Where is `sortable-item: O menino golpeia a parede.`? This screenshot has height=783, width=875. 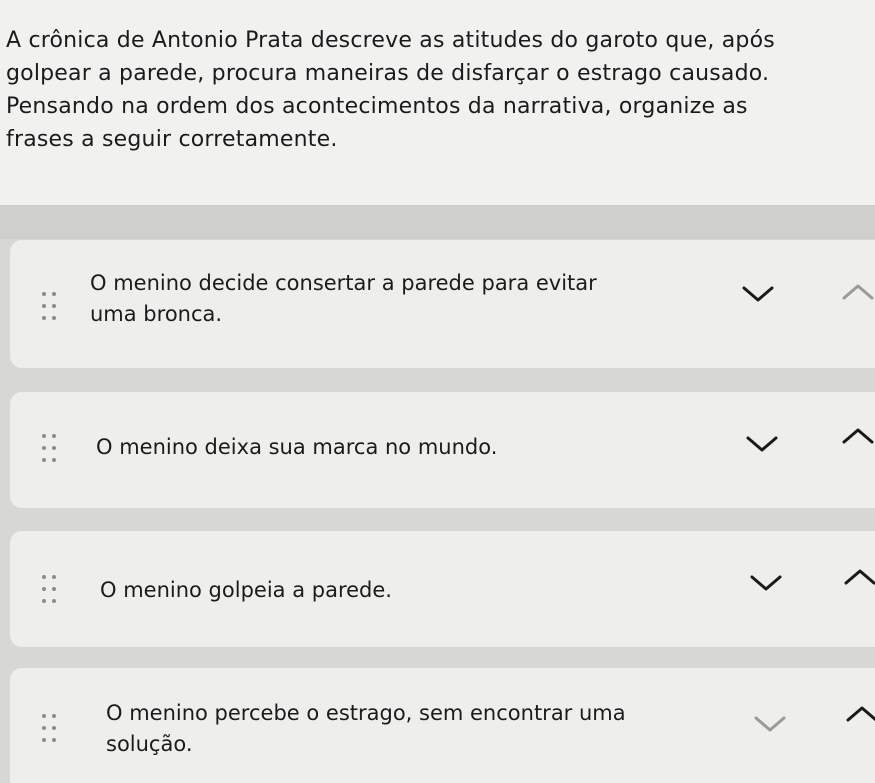
sortable-item: O menino golpeia a parede. is located at coordinates (442, 589).